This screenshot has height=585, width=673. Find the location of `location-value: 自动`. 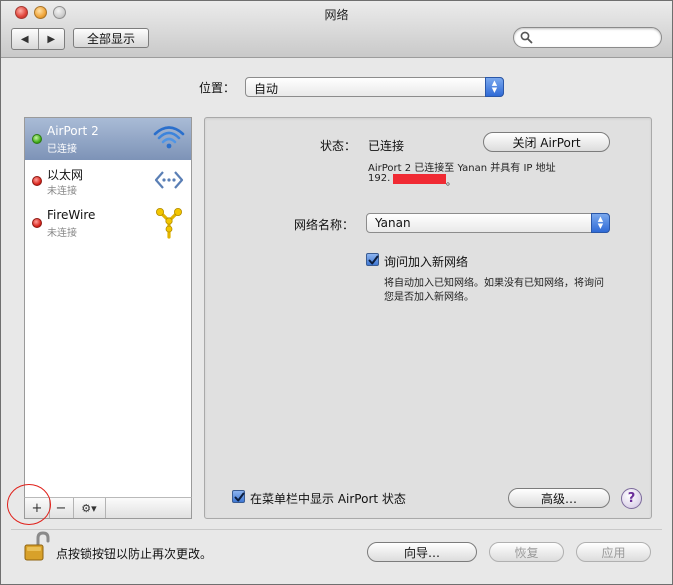

location-value: 自动 is located at coordinates (266, 89).